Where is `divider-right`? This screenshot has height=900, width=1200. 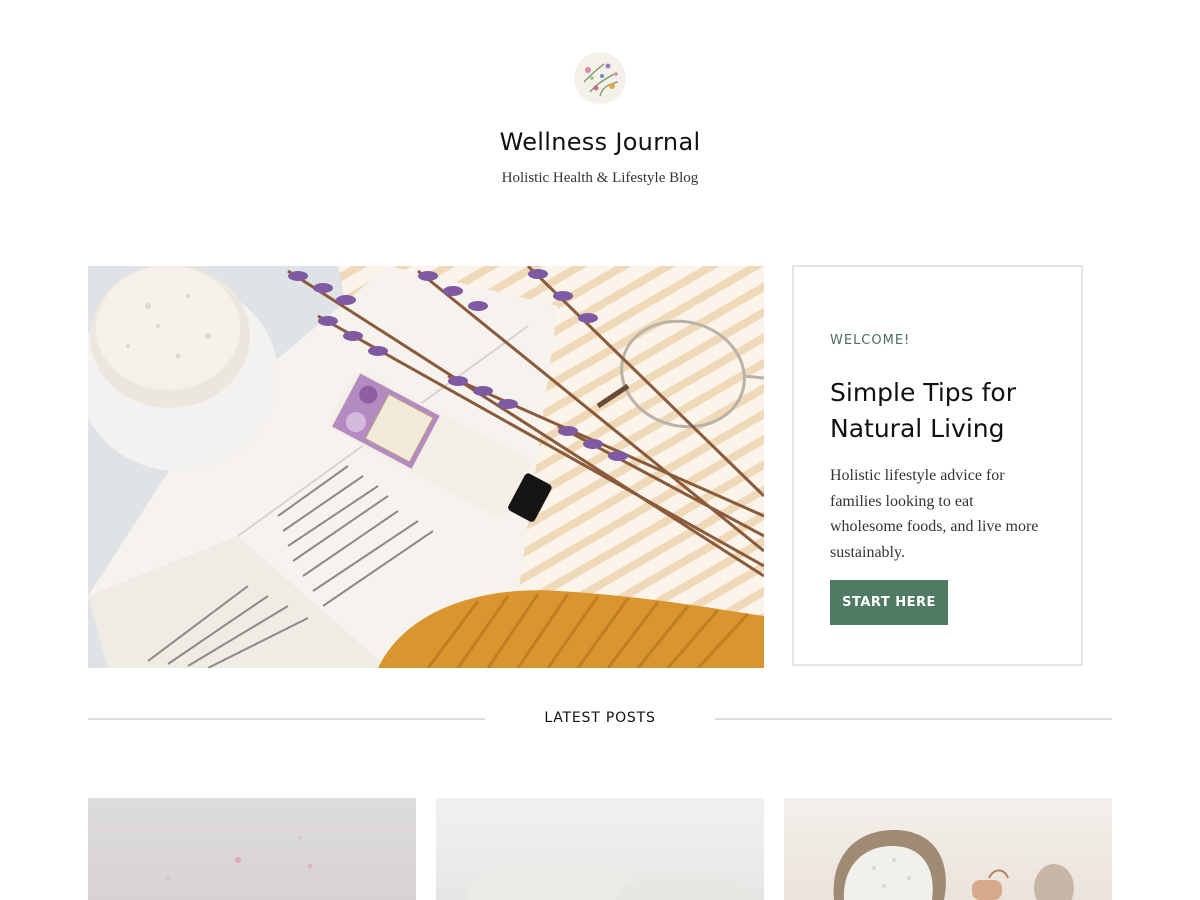 divider-right is located at coordinates (913, 719).